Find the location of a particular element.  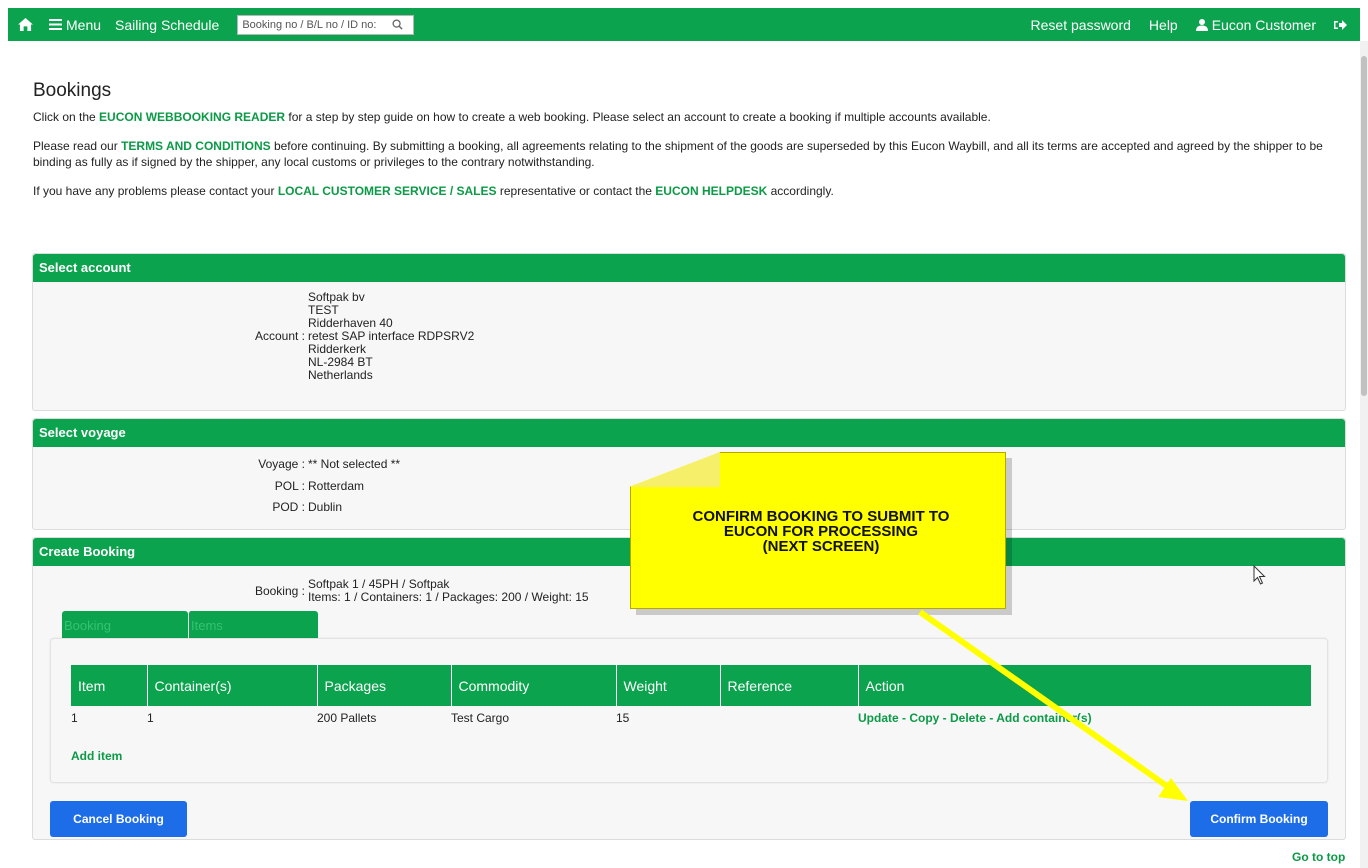

home-link is located at coordinates (23, 24).